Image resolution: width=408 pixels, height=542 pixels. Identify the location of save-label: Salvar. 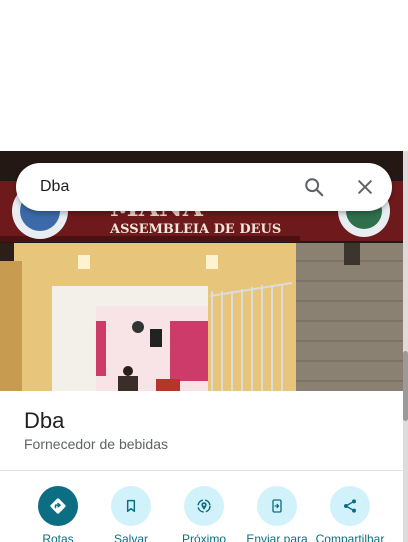
(130, 537).